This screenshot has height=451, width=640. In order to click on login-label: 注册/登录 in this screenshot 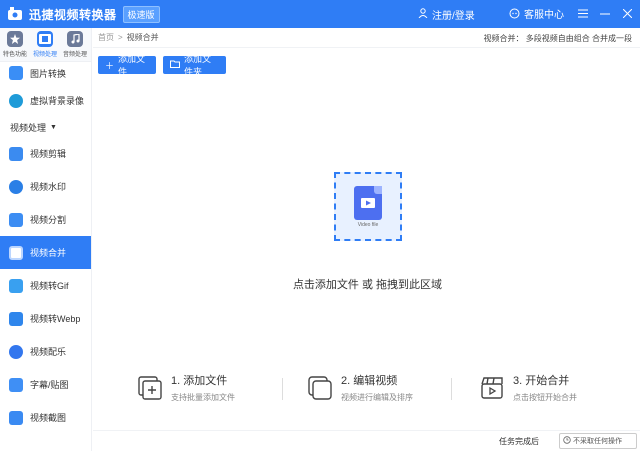, I will do `click(453, 16)`.